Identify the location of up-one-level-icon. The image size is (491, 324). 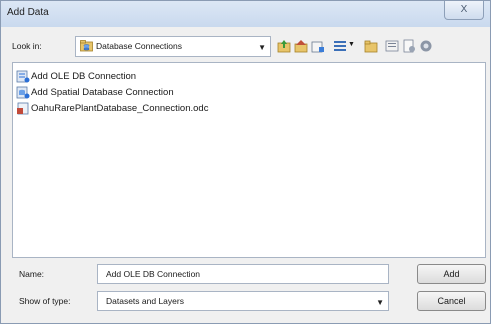
(284, 46).